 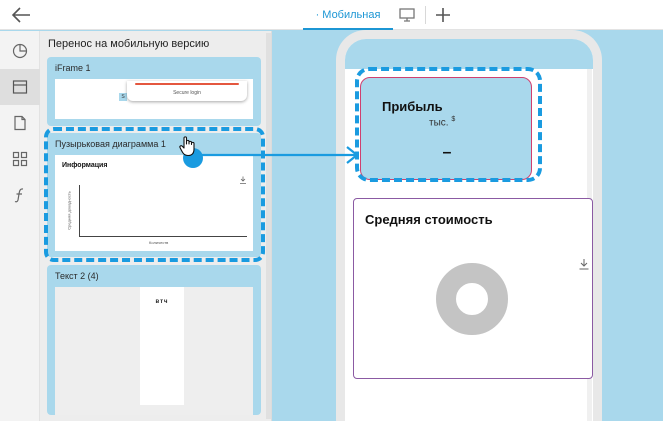 I want to click on arrow-left-icon, so click(x=21, y=15).